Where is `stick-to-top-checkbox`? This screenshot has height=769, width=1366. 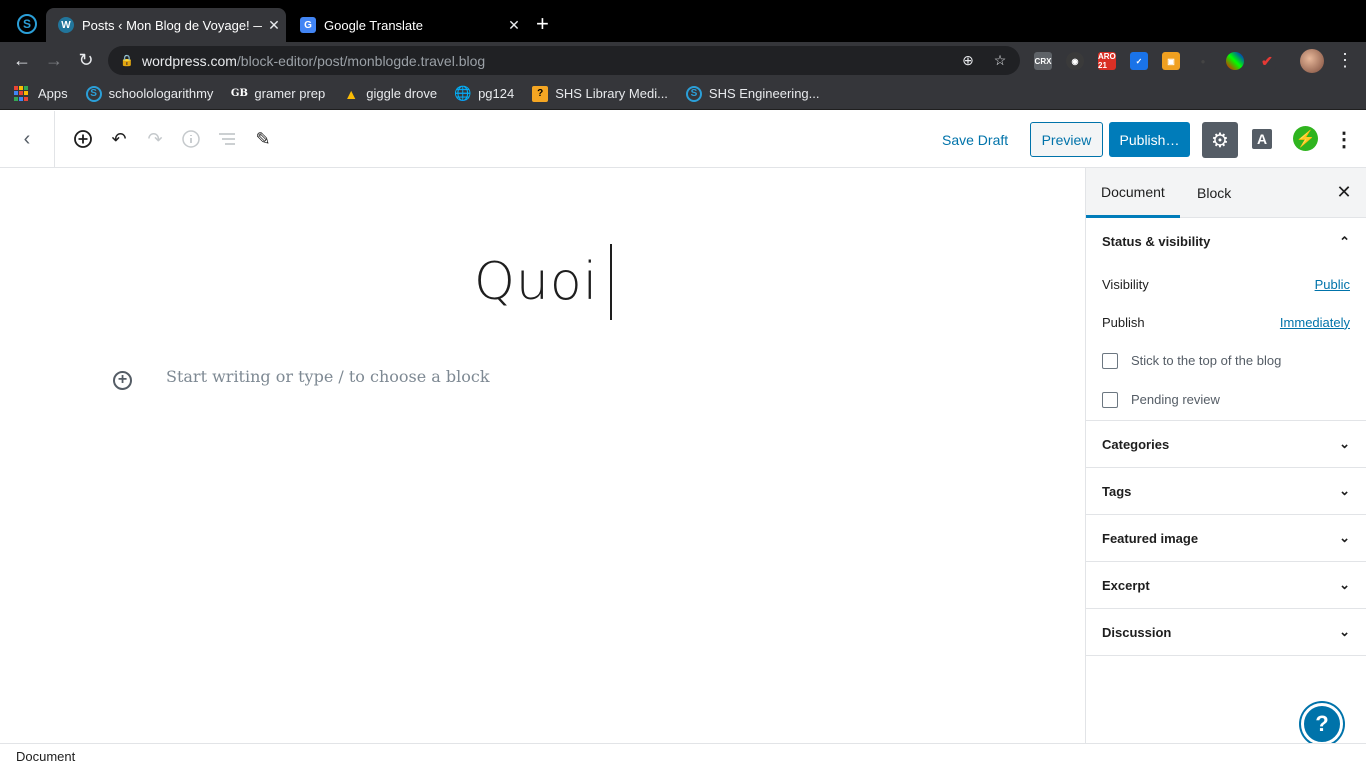 stick-to-top-checkbox is located at coordinates (1110, 360).